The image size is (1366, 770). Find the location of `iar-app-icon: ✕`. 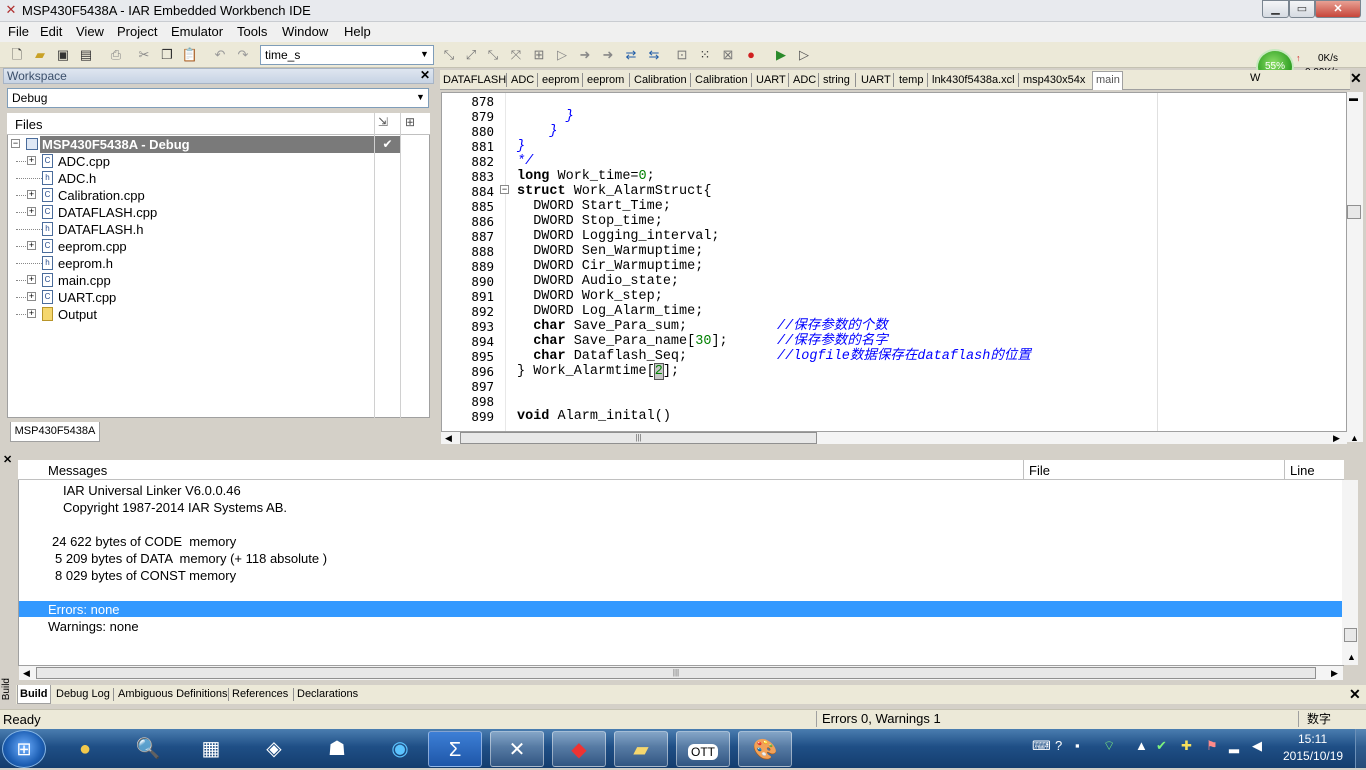

iar-app-icon: ✕ is located at coordinates (11, 10).